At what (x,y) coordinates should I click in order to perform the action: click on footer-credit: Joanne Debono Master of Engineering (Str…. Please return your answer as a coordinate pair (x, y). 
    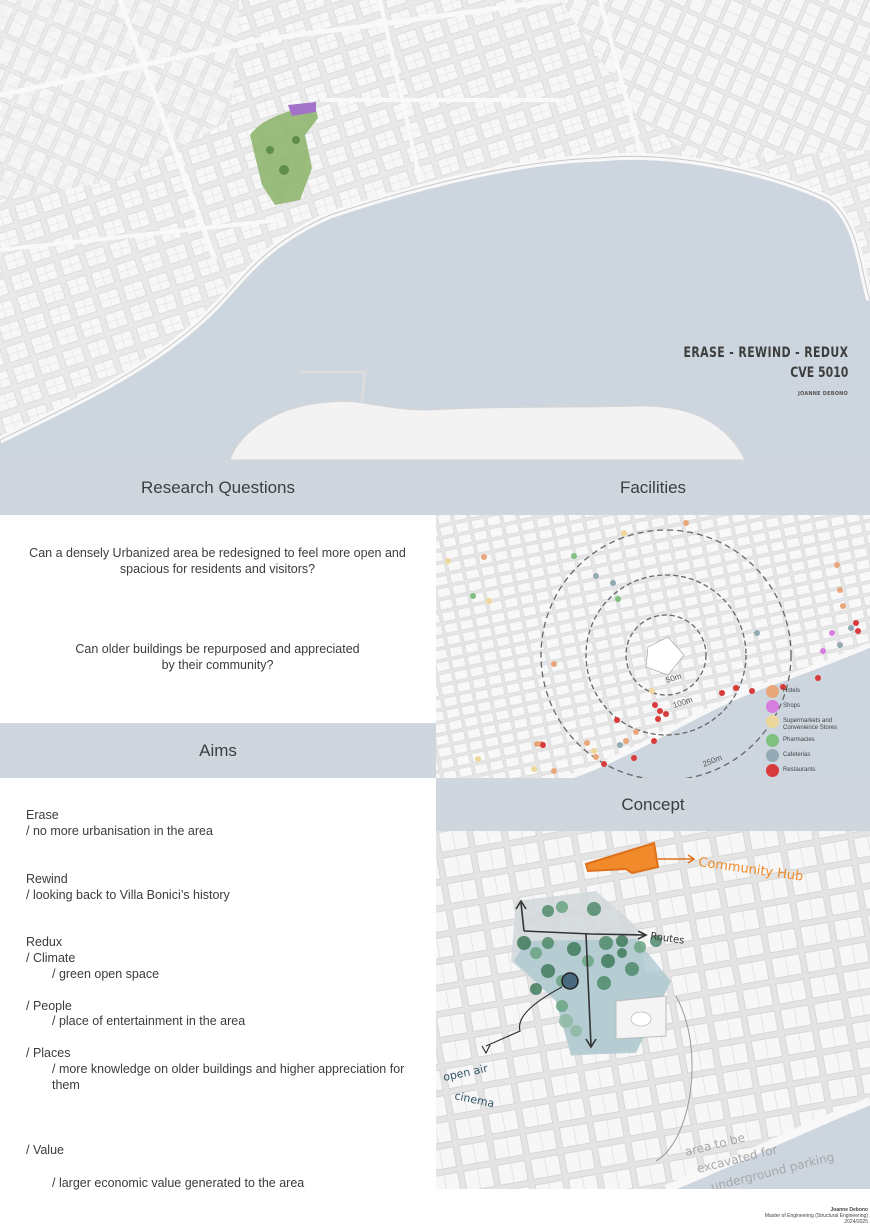
    Looking at the image, I should click on (816, 1216).